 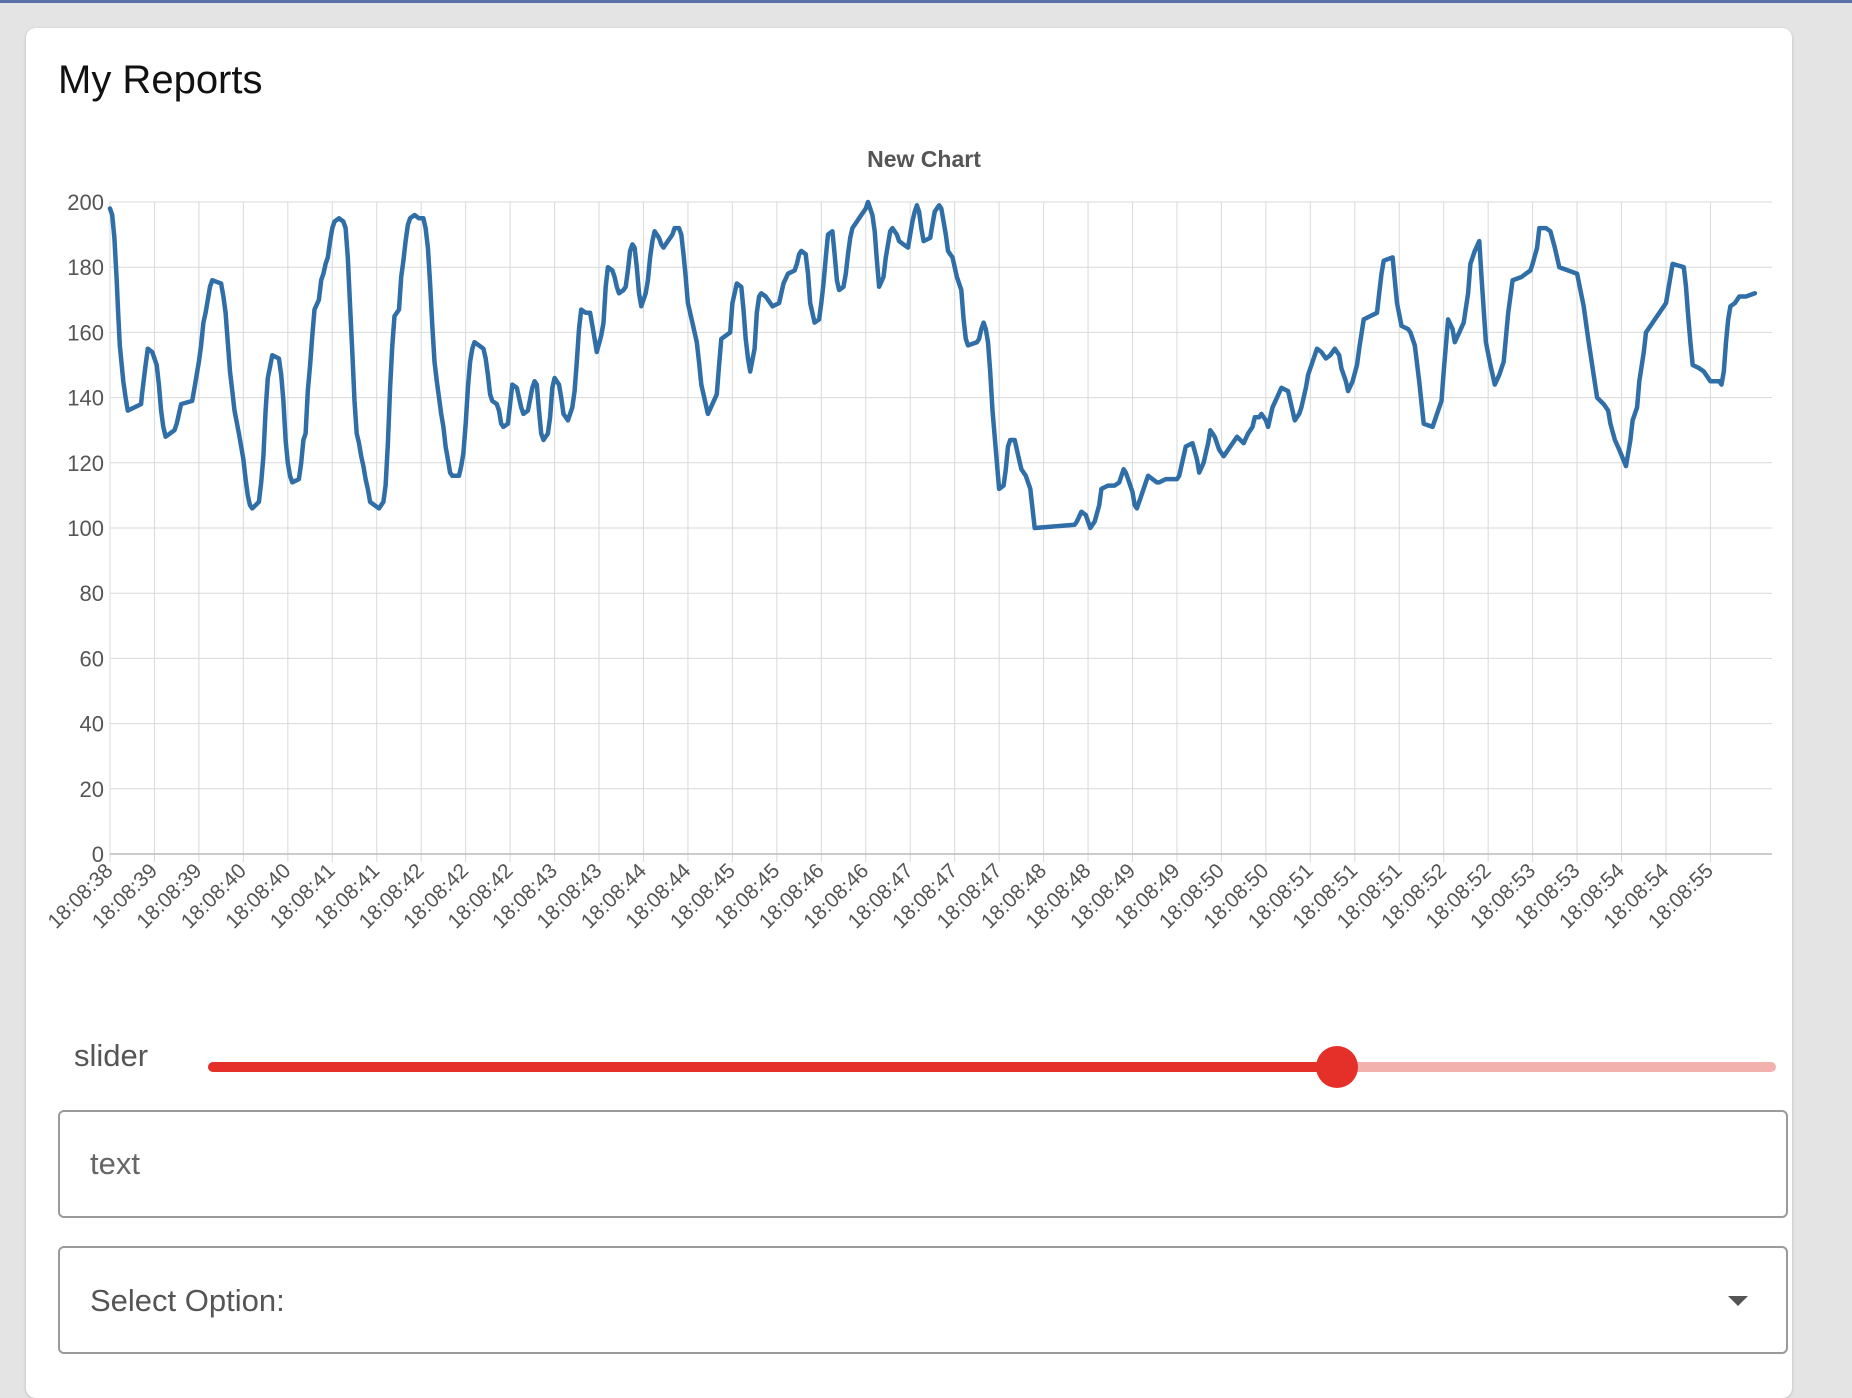 What do you see at coordinates (1738, 1301) in the screenshot?
I see `caret-down-icon` at bounding box center [1738, 1301].